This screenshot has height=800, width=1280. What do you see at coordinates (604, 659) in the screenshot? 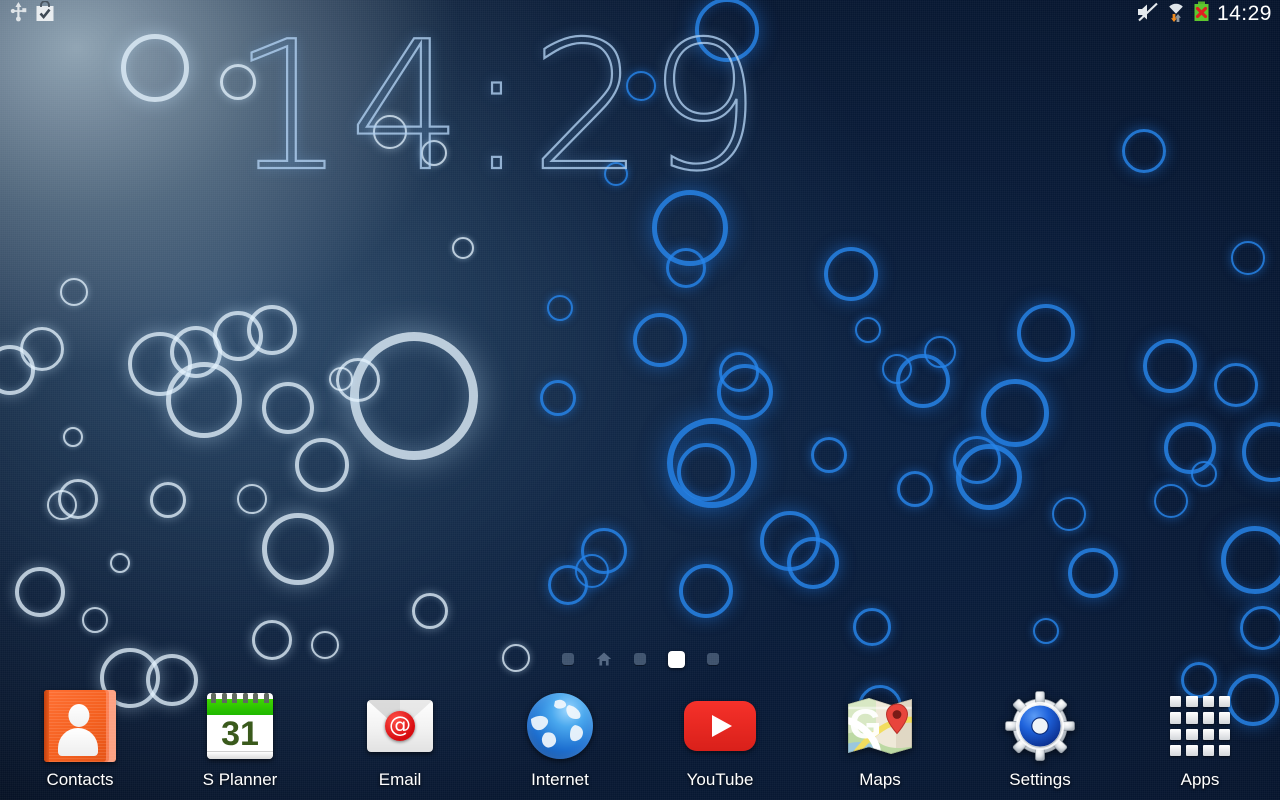
I see `page-indicator-home-icon` at bounding box center [604, 659].